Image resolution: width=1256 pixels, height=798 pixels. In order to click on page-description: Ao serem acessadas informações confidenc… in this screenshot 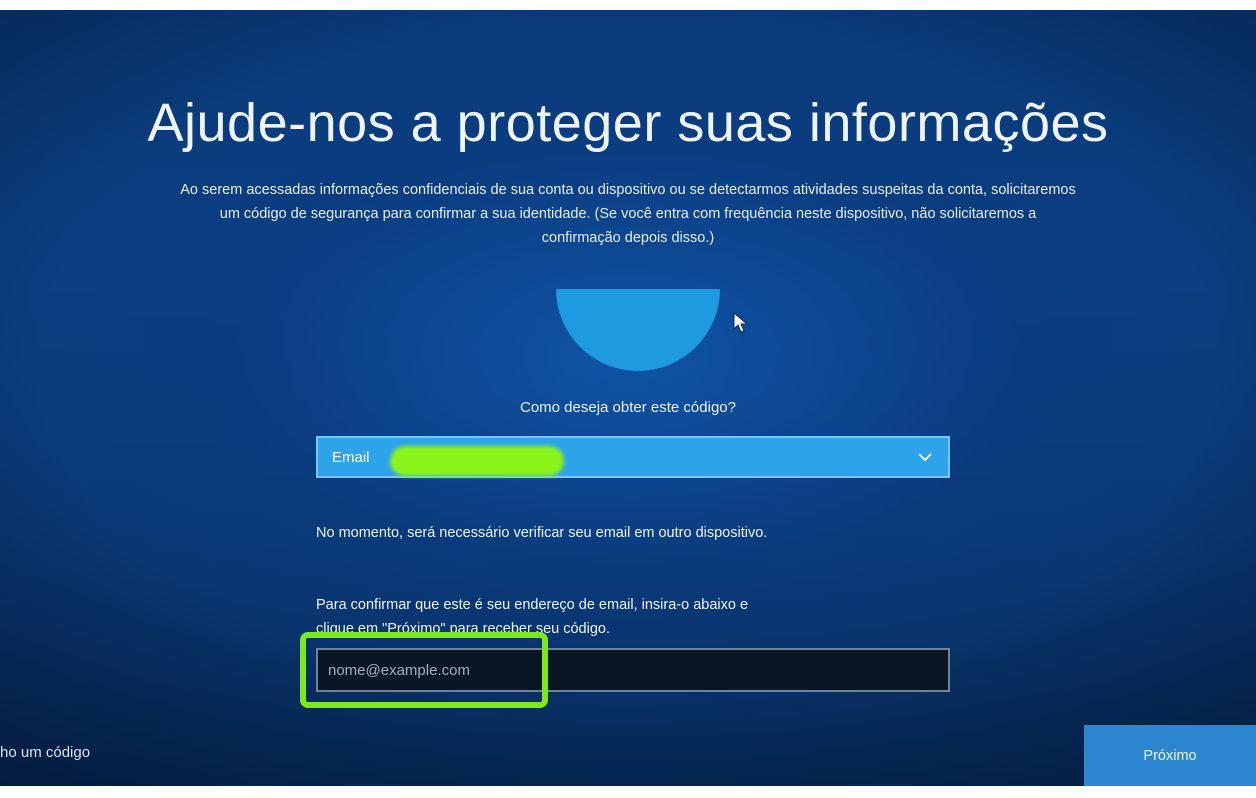, I will do `click(628, 214)`.